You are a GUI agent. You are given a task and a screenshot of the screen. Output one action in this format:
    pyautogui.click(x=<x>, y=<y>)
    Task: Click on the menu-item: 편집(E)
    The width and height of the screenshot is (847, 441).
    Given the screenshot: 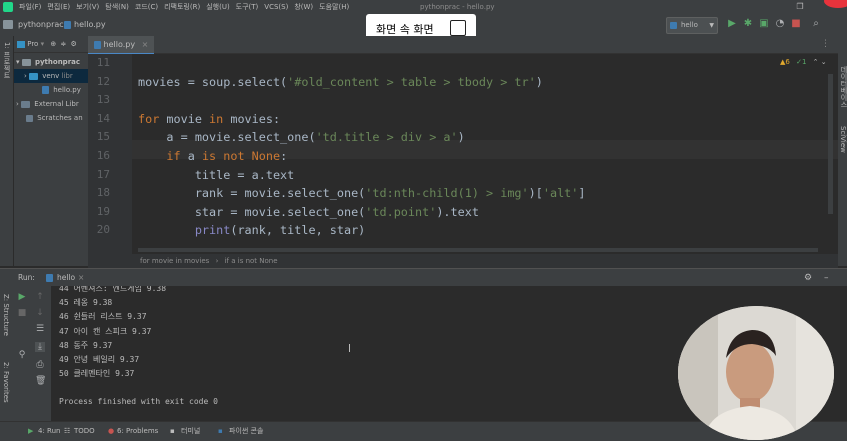 What is the action you would take?
    pyautogui.click(x=58, y=7)
    